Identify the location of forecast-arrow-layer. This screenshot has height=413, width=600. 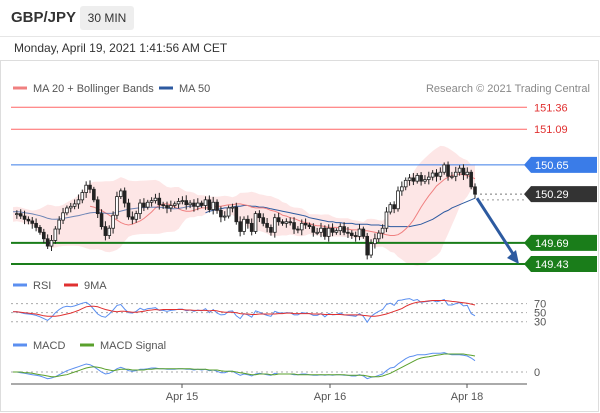
(497, 230).